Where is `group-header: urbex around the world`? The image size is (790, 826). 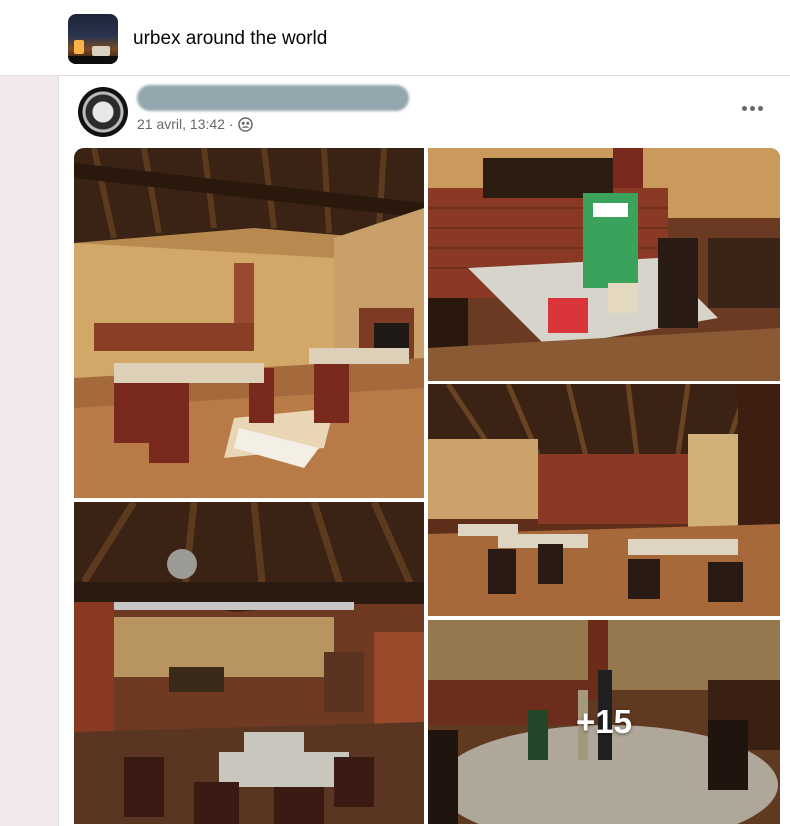
group-header: urbex around the world is located at coordinates (395, 38).